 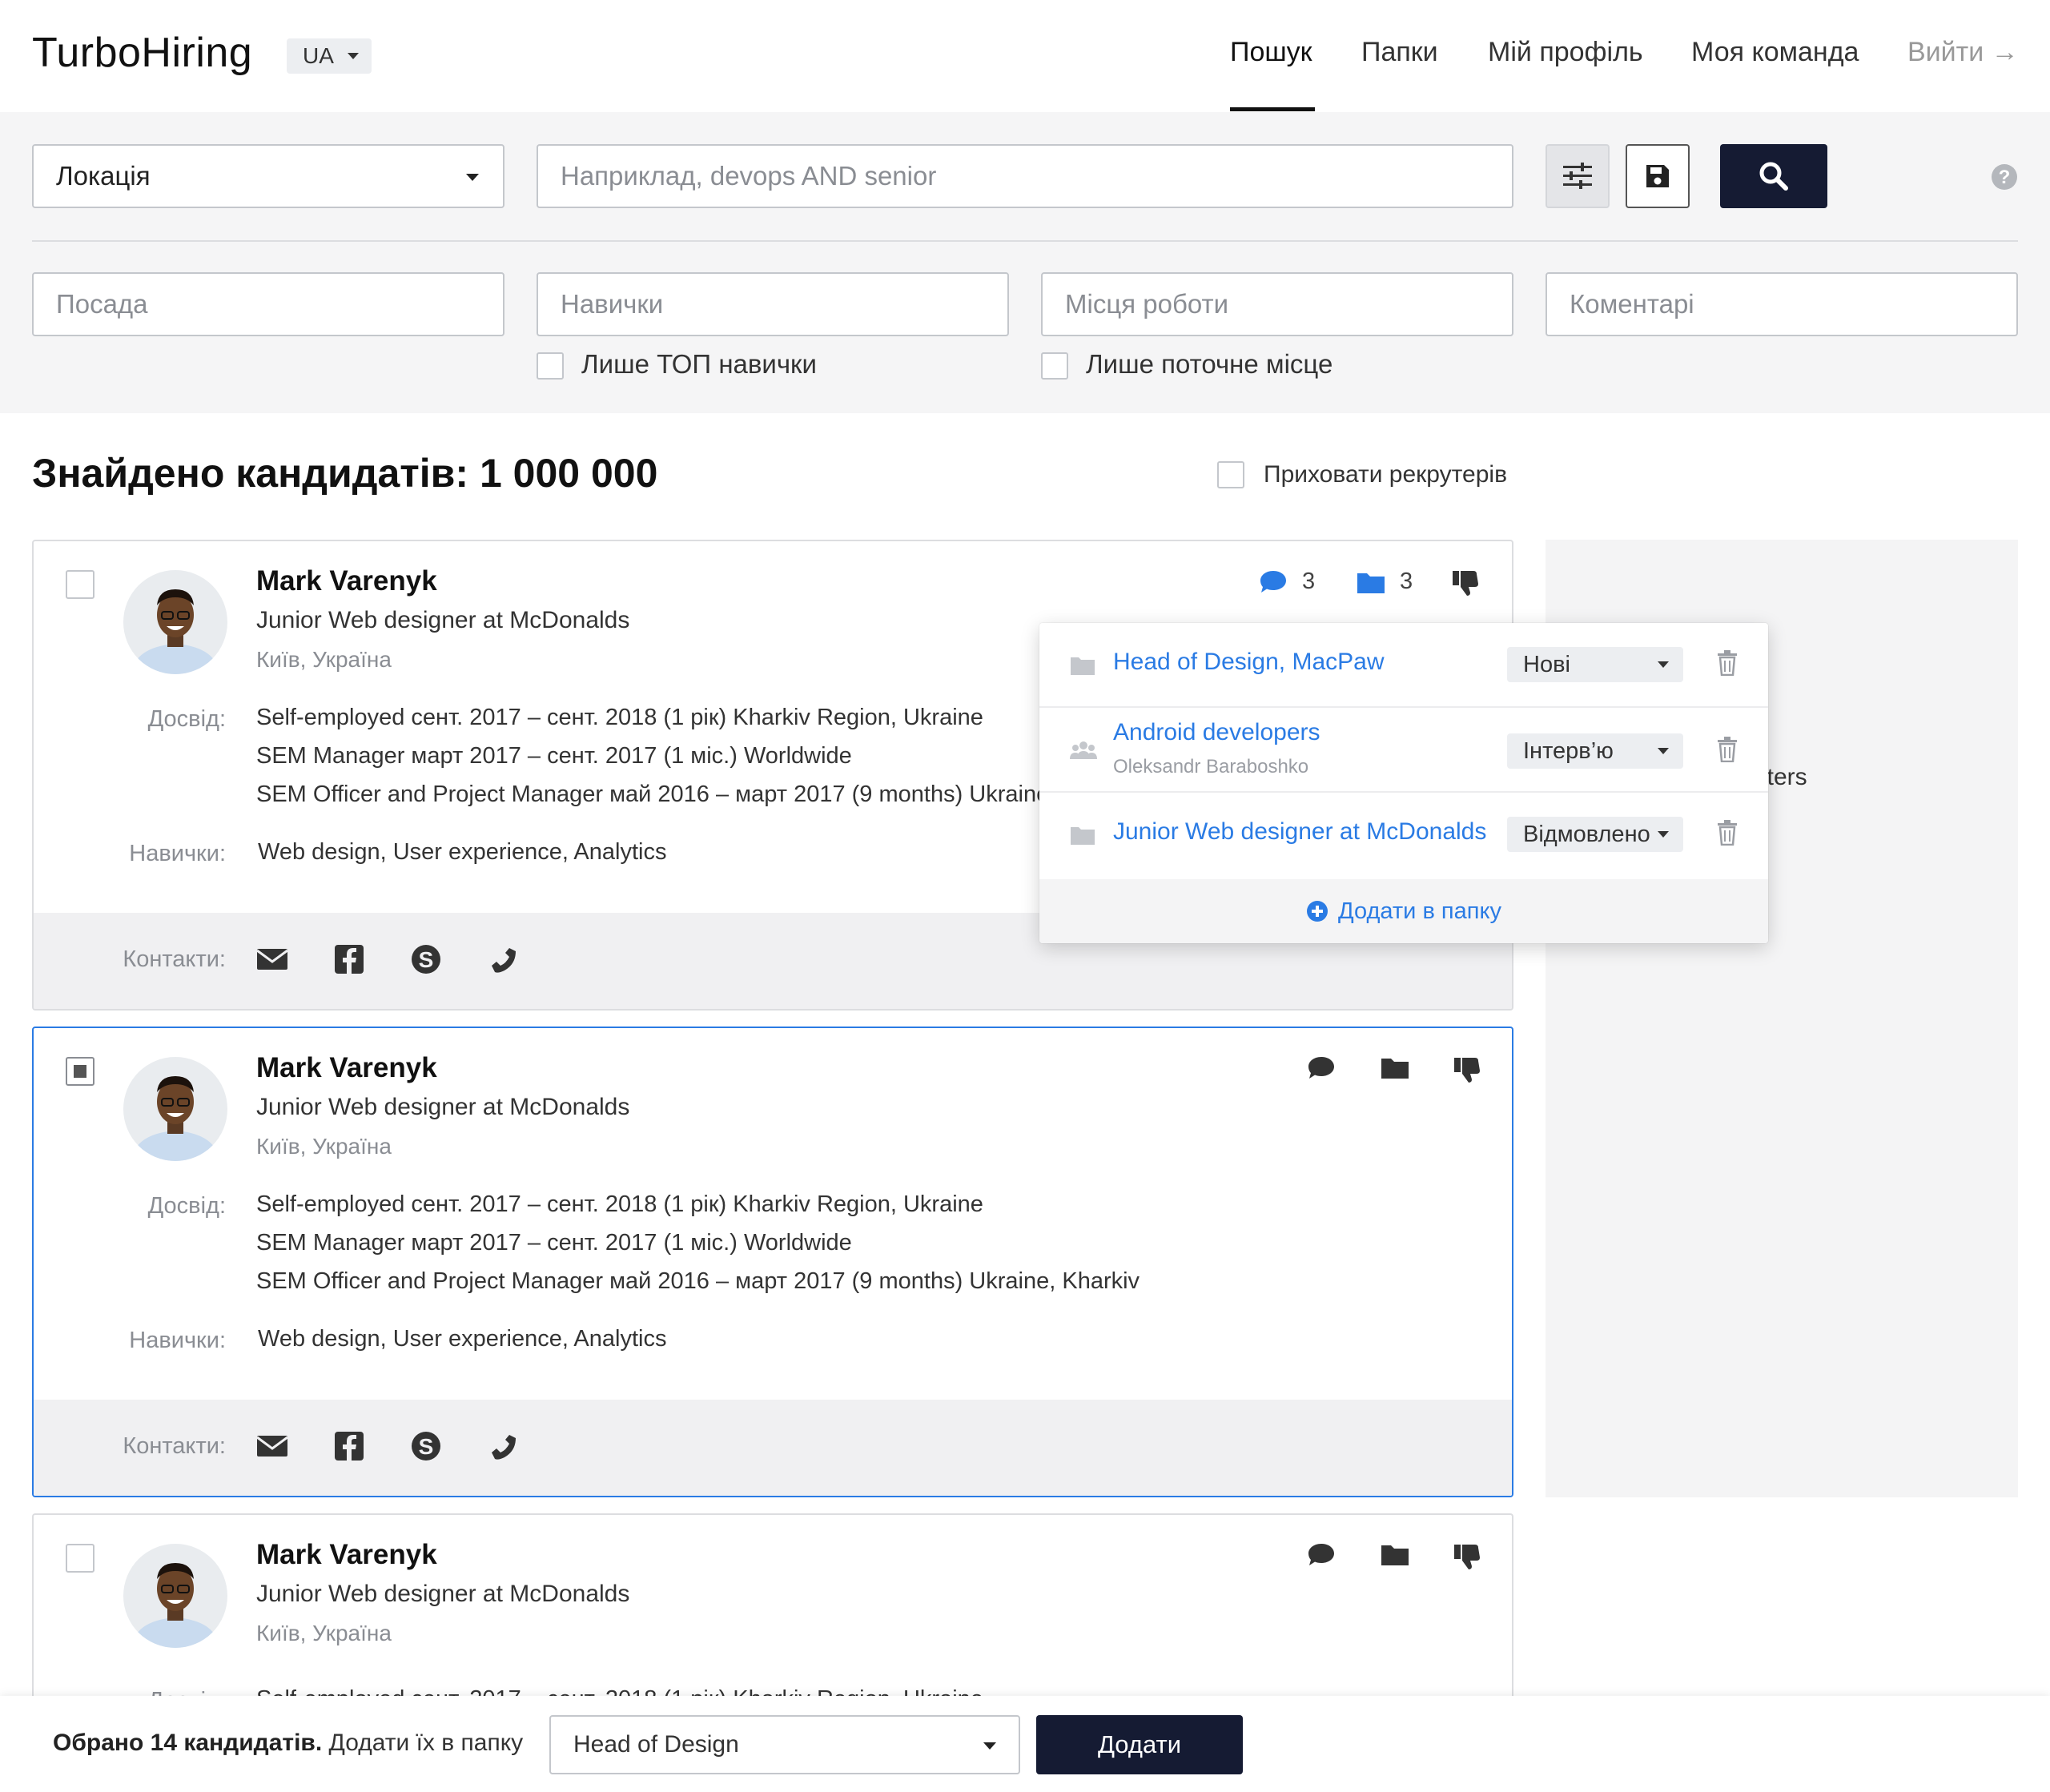 I want to click on status-select: Інтерв’ю, so click(x=1595, y=751).